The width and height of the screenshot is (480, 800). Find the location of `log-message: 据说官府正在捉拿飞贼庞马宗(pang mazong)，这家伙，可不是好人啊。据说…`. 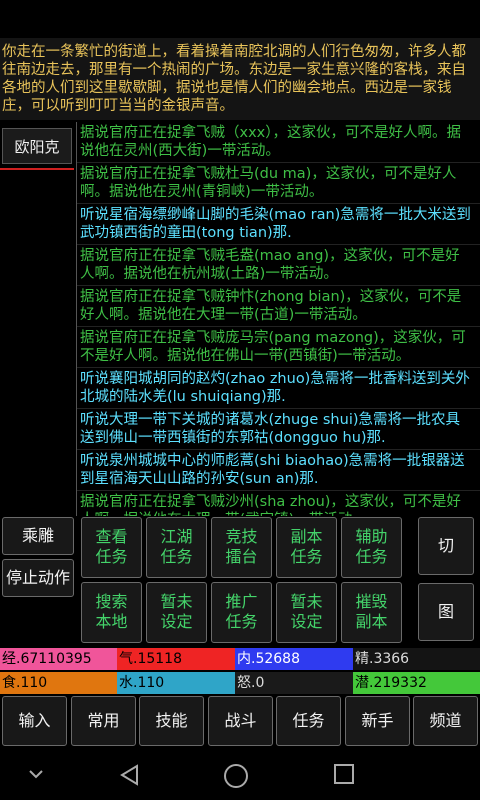

log-message: 据说官府正在捉拿飞贼庞马宗(pang mazong)，这家伙，可不是好人啊。据说… is located at coordinates (278, 347).